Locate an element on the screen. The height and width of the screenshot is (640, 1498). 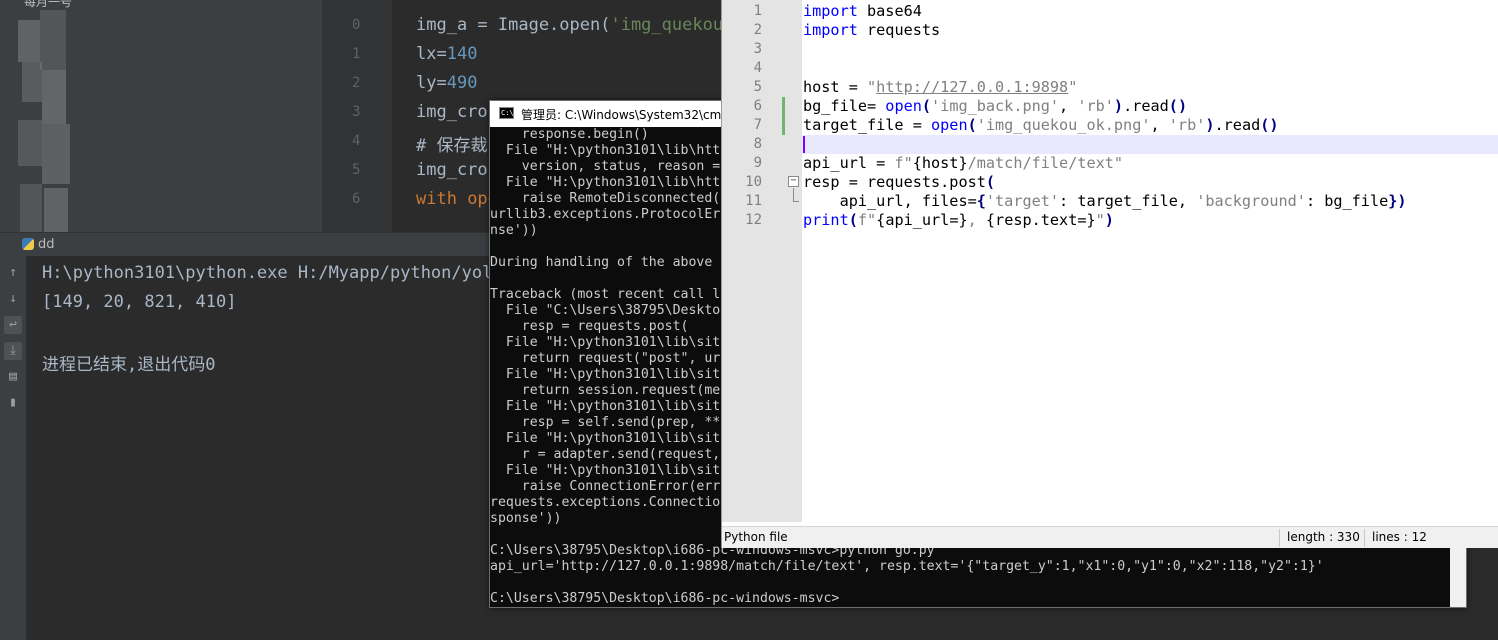
line-number: 8 is located at coordinates (757, 144).